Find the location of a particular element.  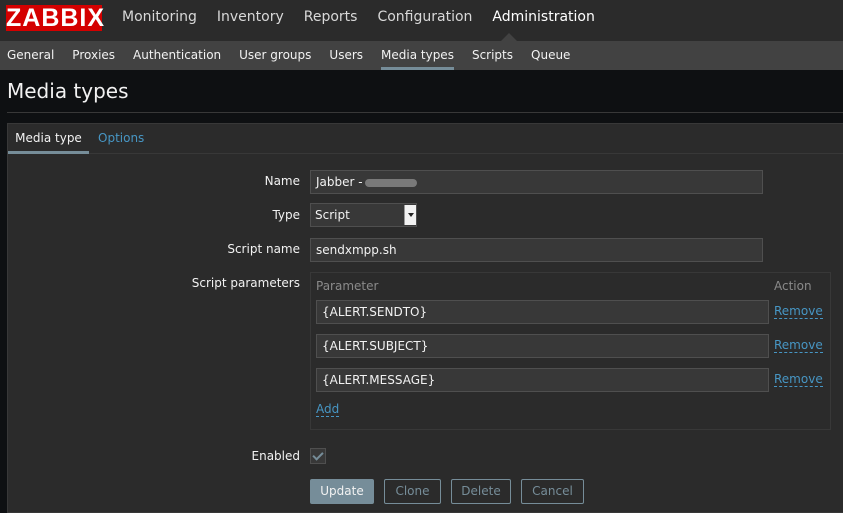

submenu-scripts: Scripts is located at coordinates (492, 55).